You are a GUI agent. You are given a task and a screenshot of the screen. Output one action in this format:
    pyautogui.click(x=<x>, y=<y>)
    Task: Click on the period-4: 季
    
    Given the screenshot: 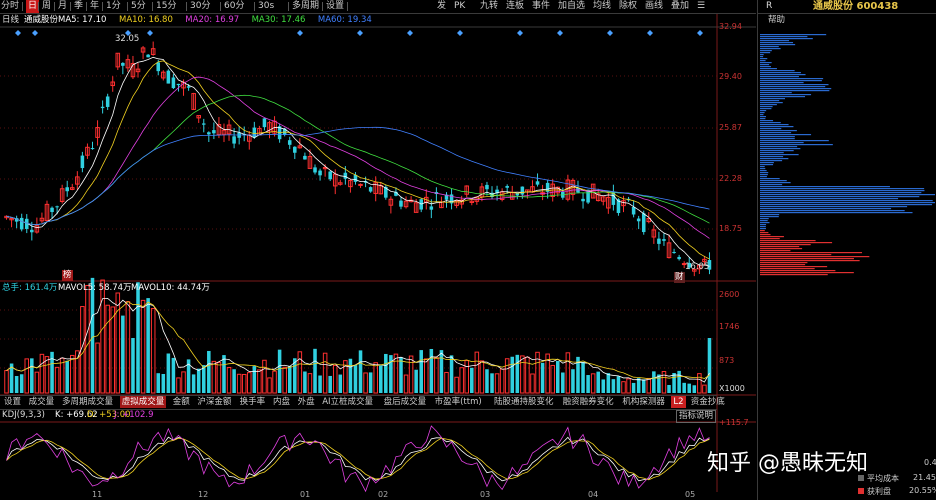 What is the action you would take?
    pyautogui.click(x=78, y=6)
    